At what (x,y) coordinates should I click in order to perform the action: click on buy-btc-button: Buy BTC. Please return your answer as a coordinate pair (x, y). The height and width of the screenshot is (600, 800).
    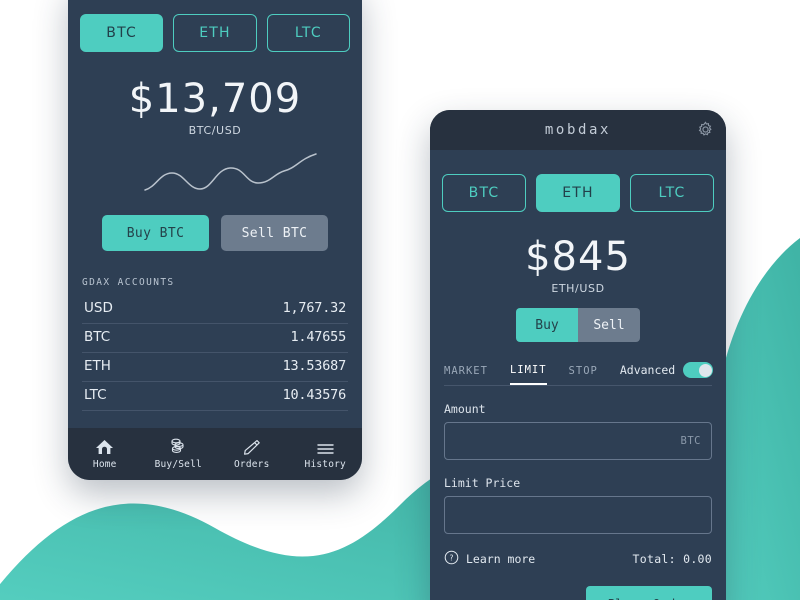
    Looking at the image, I should click on (155, 233).